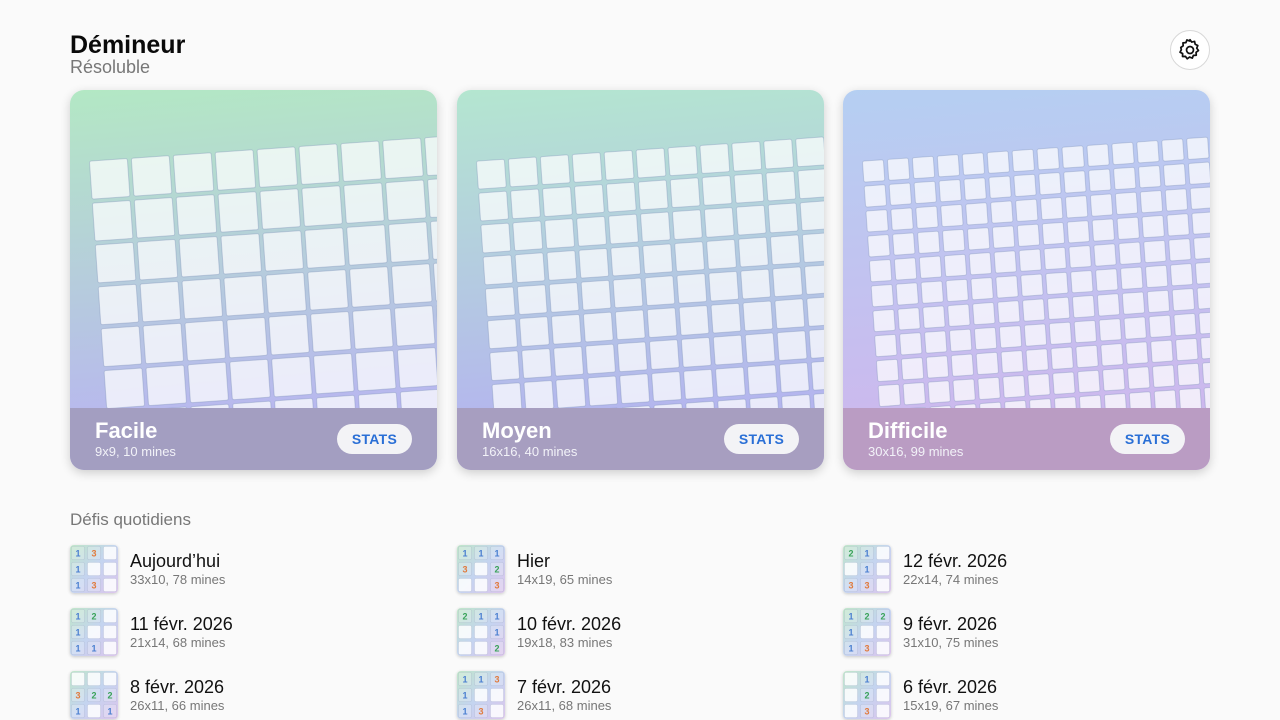 The image size is (1280, 720). Describe the element at coordinates (908, 430) in the screenshot. I see `difficulty-name: Difficile` at that location.